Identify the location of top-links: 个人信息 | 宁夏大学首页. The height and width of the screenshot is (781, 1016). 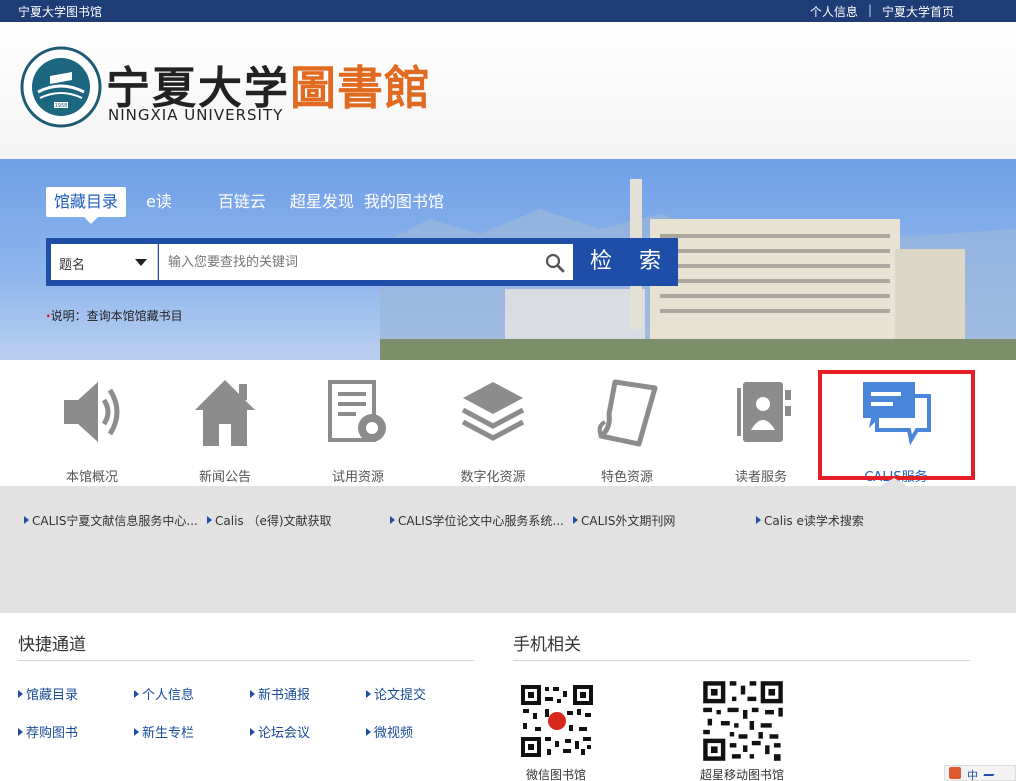
(882, 11).